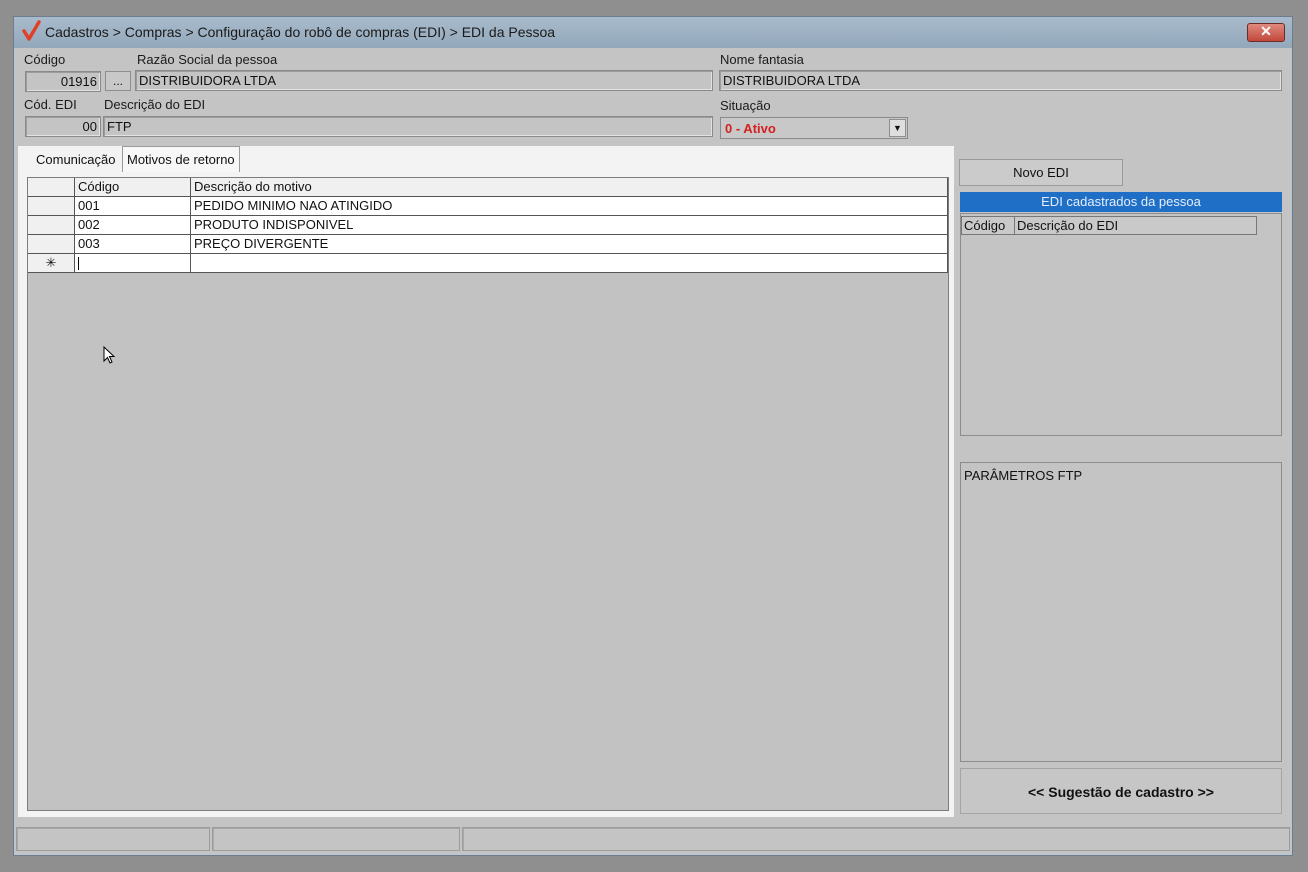 This screenshot has width=1308, height=872. Describe the element at coordinates (1000, 80) in the screenshot. I see `nome-fantasia-field: DISTRIBUIDORA LTDA` at that location.